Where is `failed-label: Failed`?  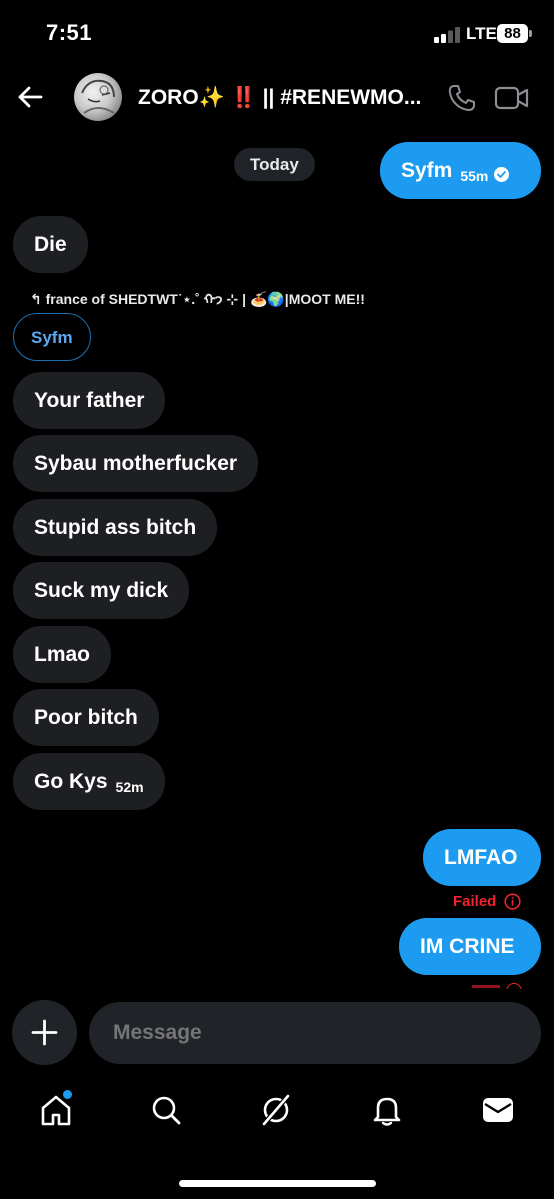 failed-label: Failed is located at coordinates (475, 901).